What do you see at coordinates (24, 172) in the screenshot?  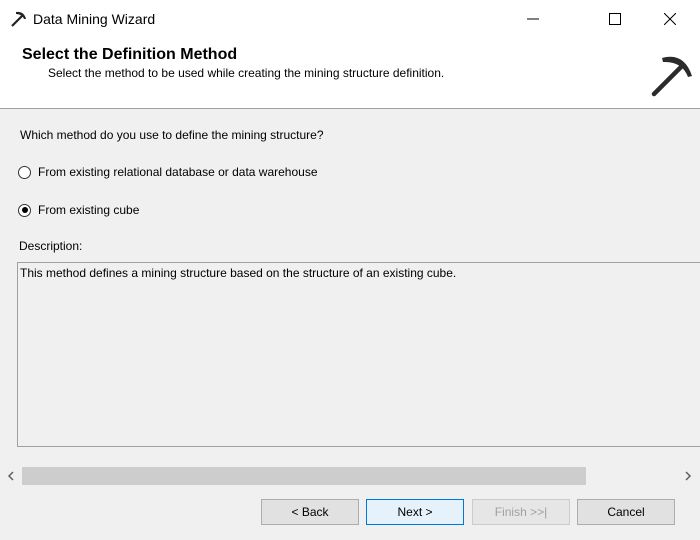 I see `radio-button` at bounding box center [24, 172].